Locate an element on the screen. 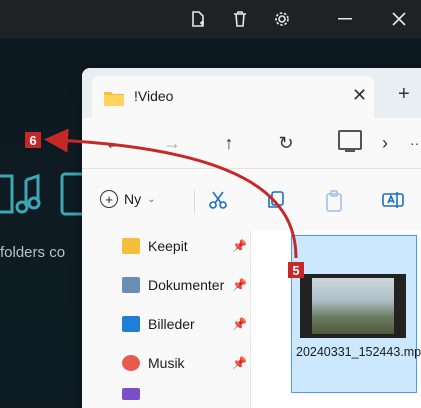  step-badge-source: 5 is located at coordinates (296, 270).